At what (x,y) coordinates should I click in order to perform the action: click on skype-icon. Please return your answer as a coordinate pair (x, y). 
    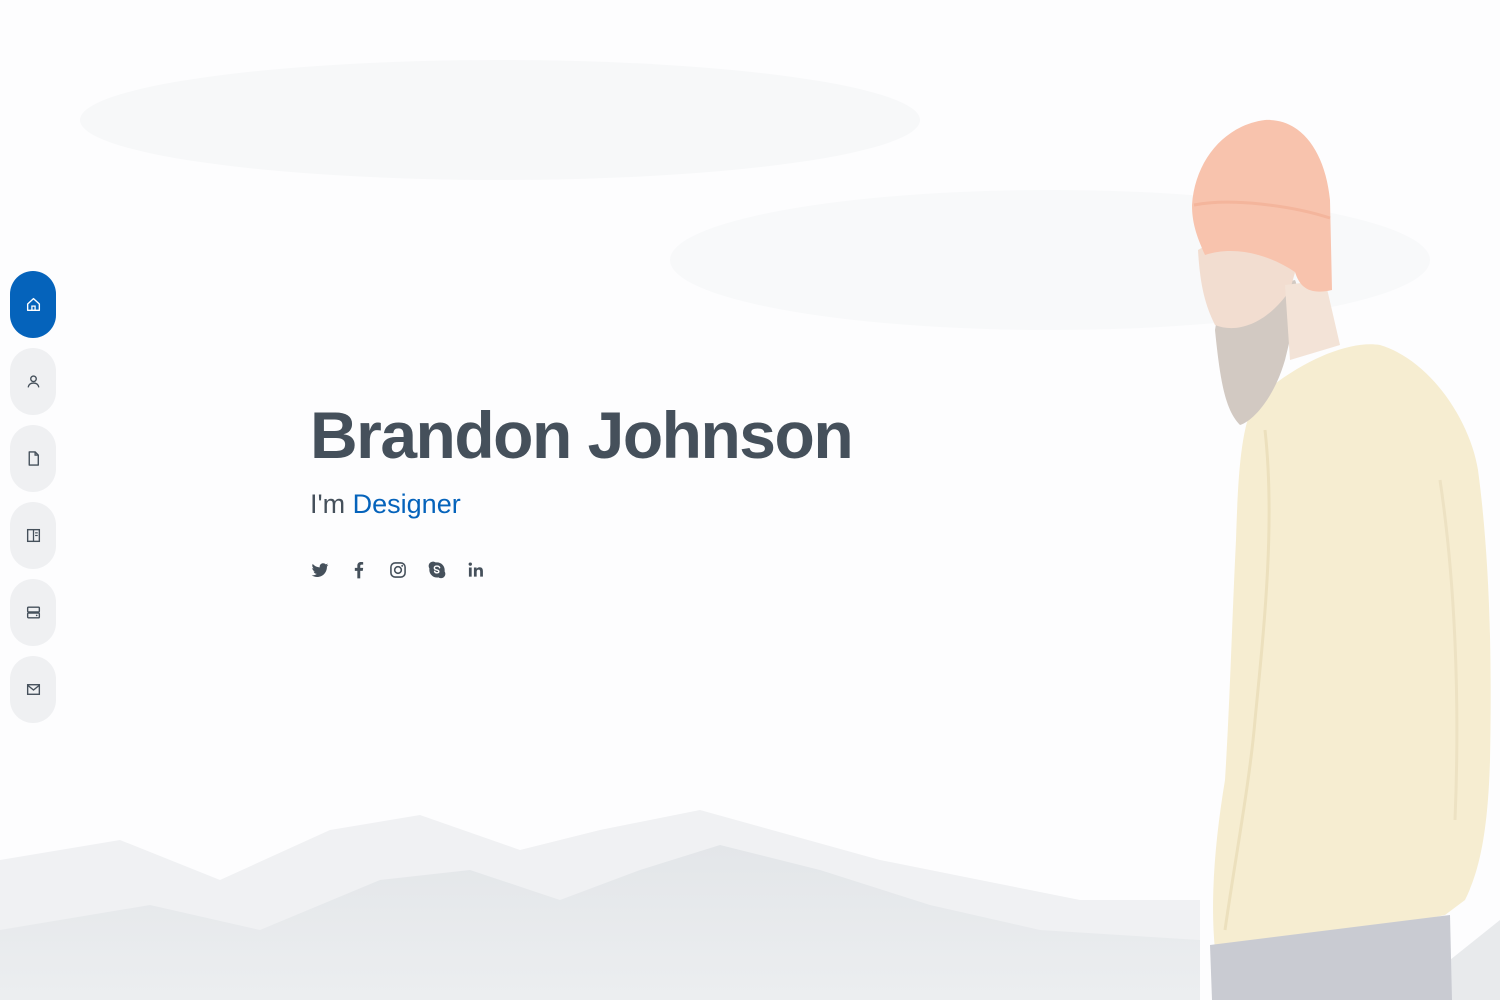
    Looking at the image, I should click on (437, 570).